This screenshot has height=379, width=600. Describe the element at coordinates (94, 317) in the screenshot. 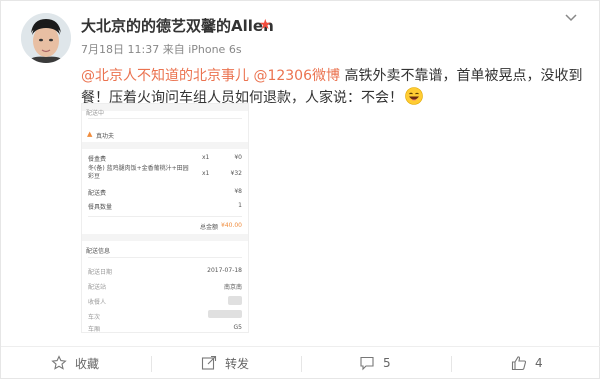

I see `delivery-row-label: 车次` at that location.